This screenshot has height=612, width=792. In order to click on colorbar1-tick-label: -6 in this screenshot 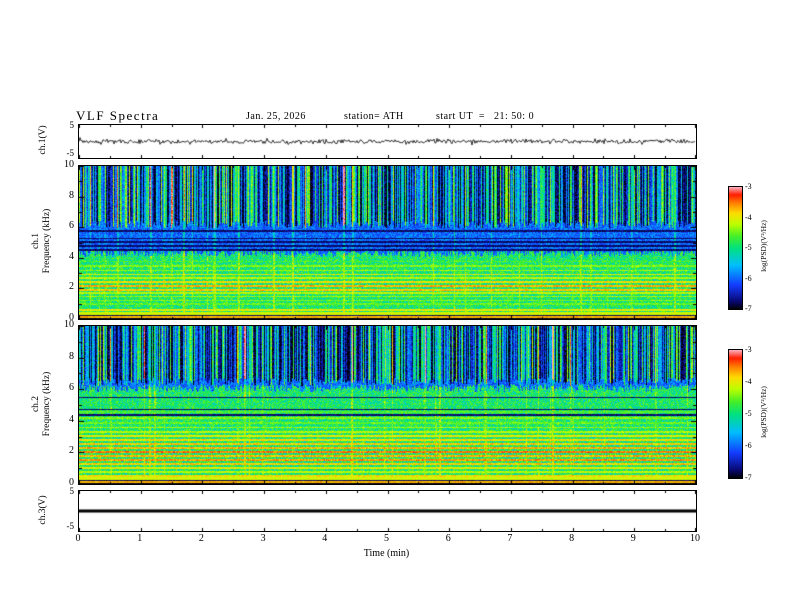, I will do `click(748, 278)`.